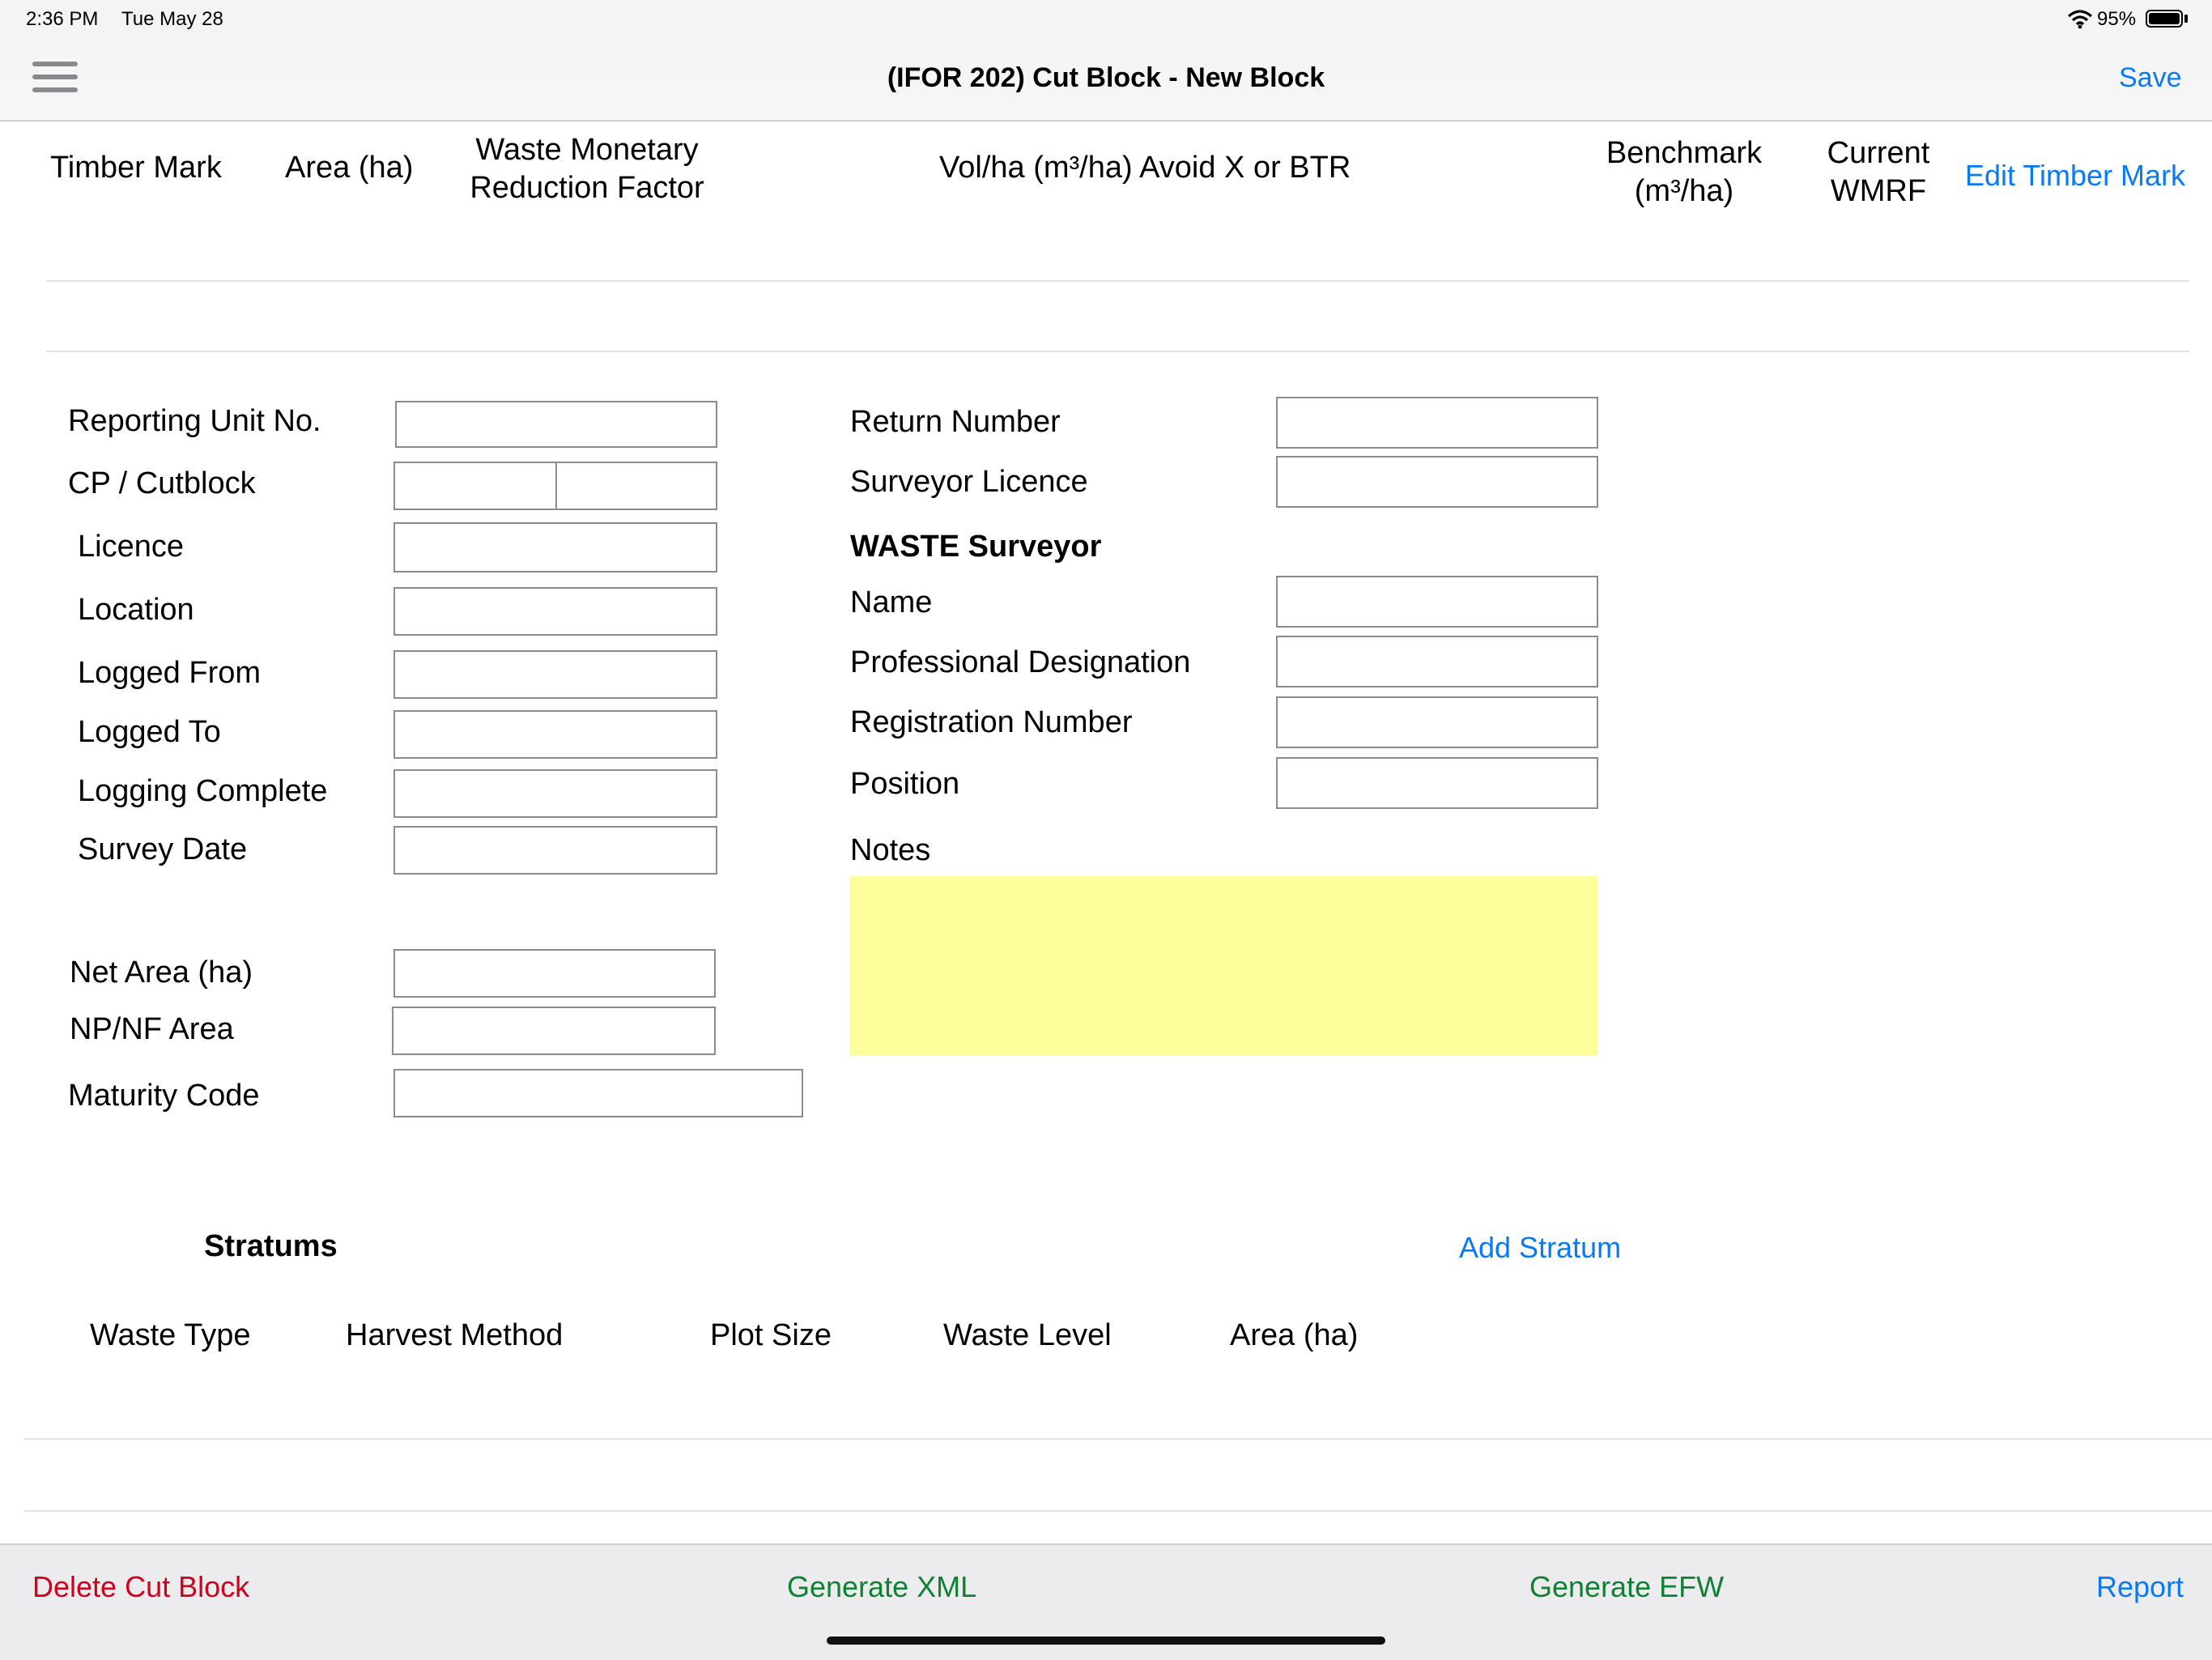  What do you see at coordinates (170, 1335) in the screenshot?
I see `stratum-column-waste-type: Waste Type` at bounding box center [170, 1335].